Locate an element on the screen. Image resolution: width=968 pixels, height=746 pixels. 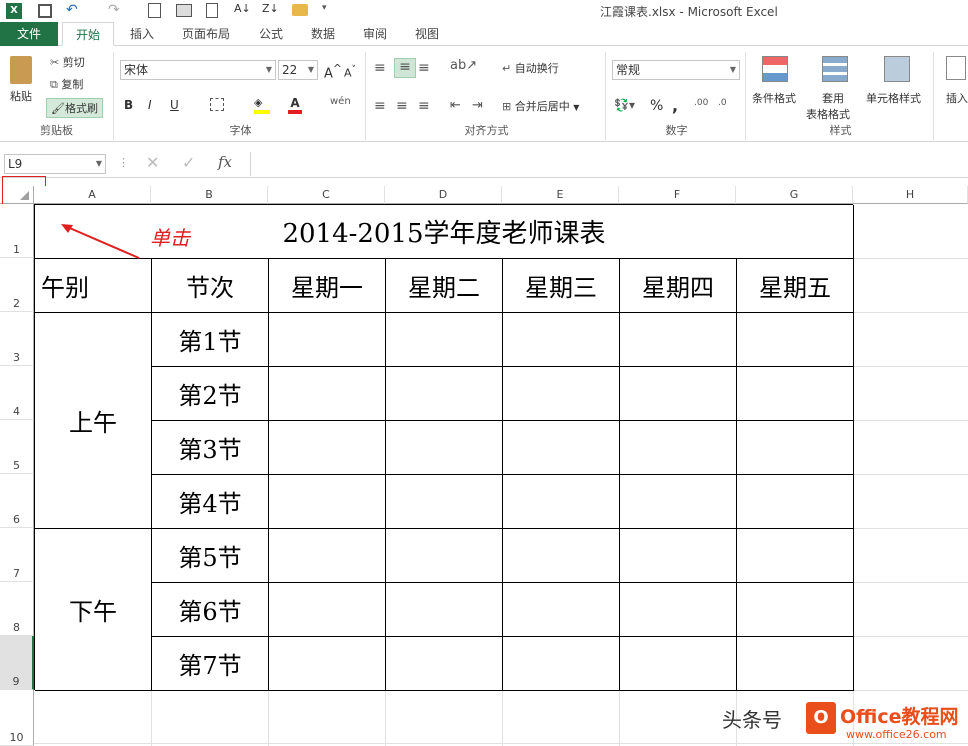
format-painter-button: 🖌格式刷 is located at coordinates (74, 108).